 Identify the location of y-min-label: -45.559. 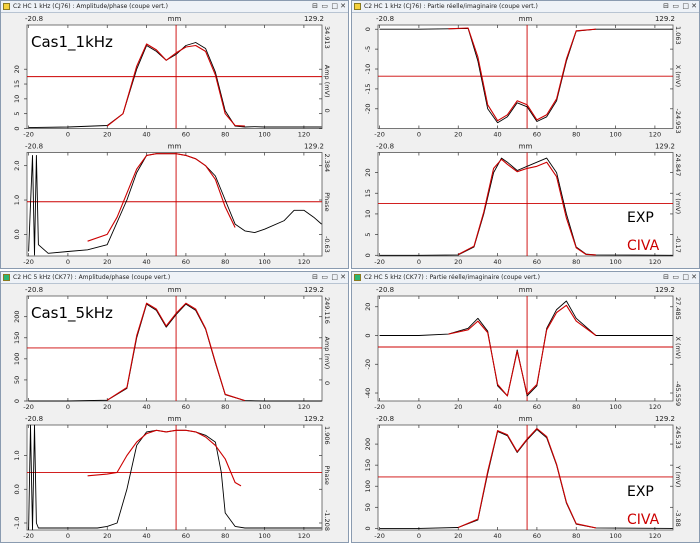
(678, 393).